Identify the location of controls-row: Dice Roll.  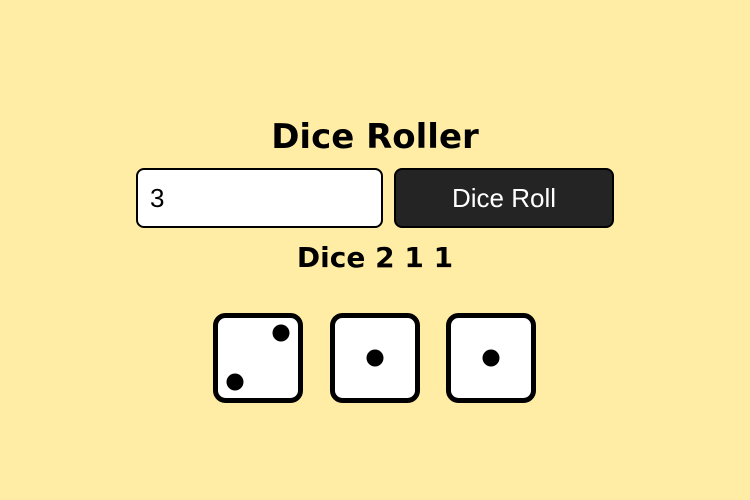
(375, 198).